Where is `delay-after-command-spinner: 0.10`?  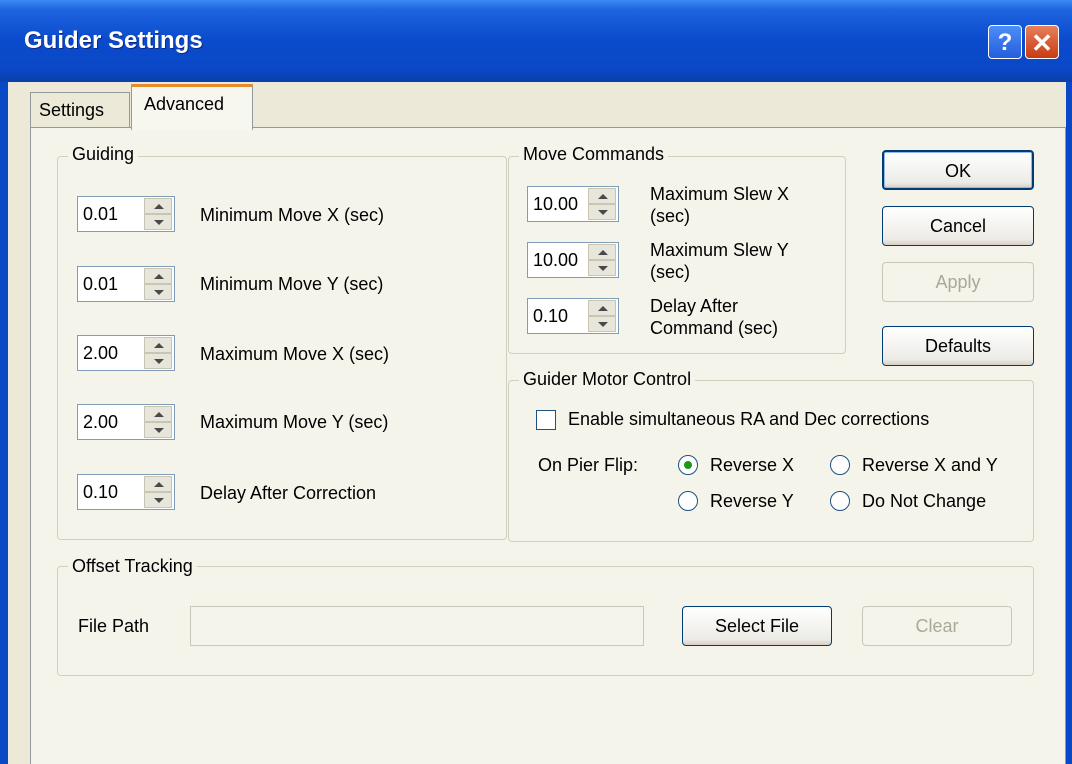
delay-after-command-spinner: 0.10 is located at coordinates (573, 316).